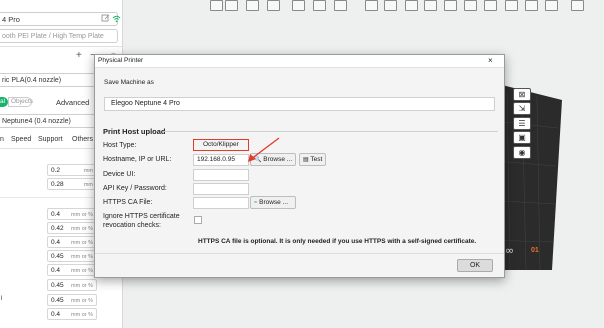 This screenshot has width=604, height=328. I want to click on device-ui-input, so click(221, 175).